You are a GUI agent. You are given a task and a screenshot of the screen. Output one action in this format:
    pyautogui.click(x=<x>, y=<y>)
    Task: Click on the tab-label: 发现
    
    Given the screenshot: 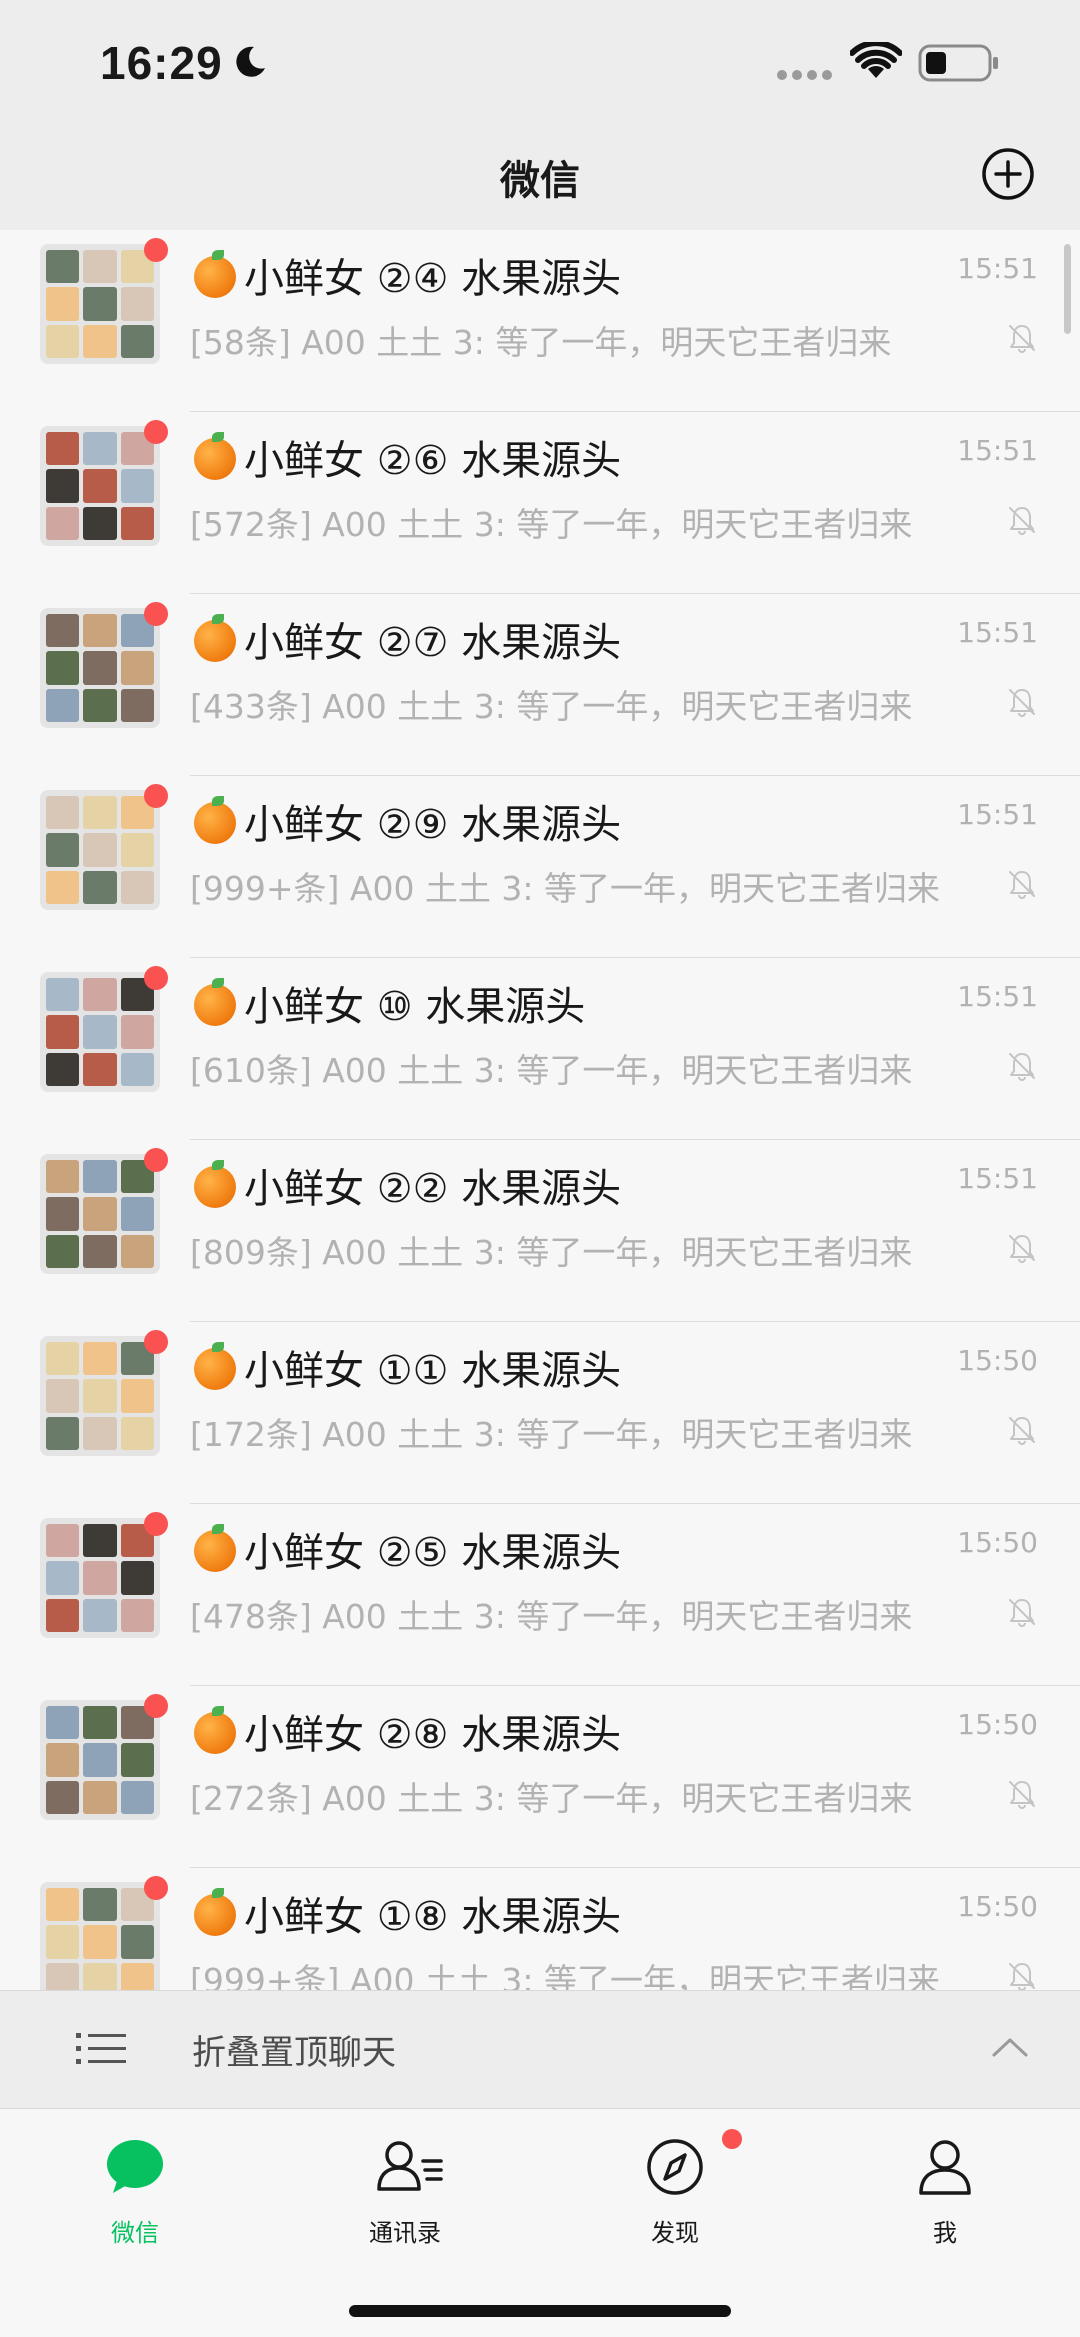 What is the action you would take?
    pyautogui.click(x=675, y=2233)
    